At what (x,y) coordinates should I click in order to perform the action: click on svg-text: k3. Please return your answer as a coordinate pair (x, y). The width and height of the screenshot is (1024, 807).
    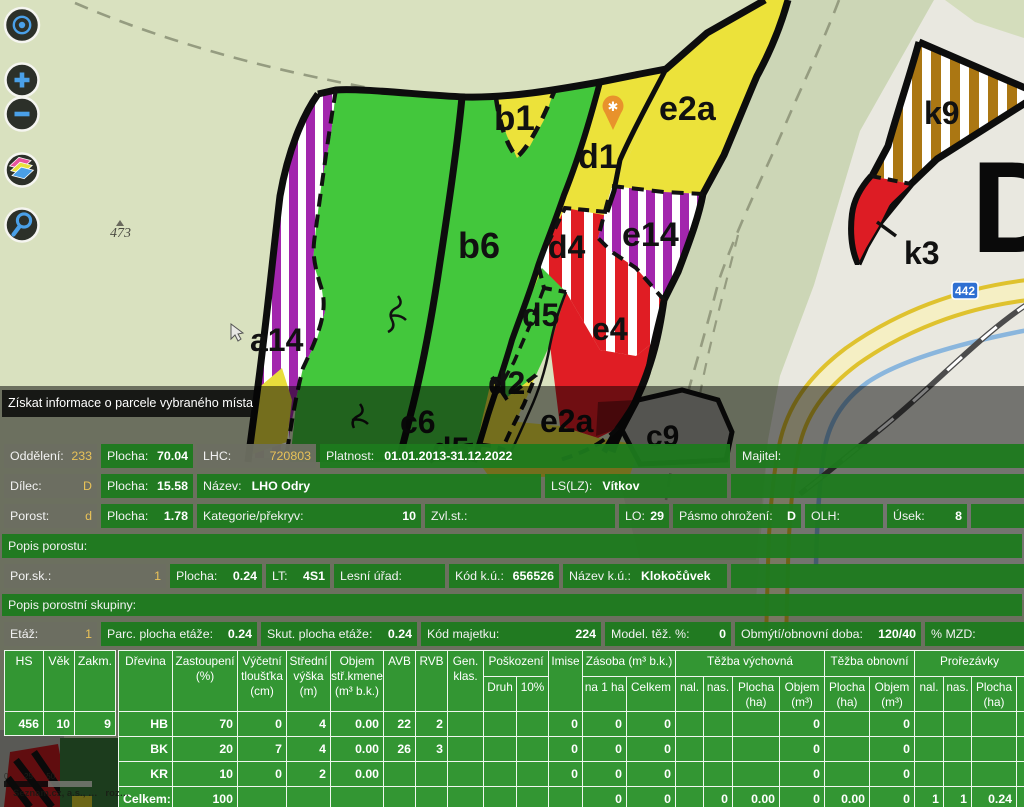
    Looking at the image, I should click on (922, 253).